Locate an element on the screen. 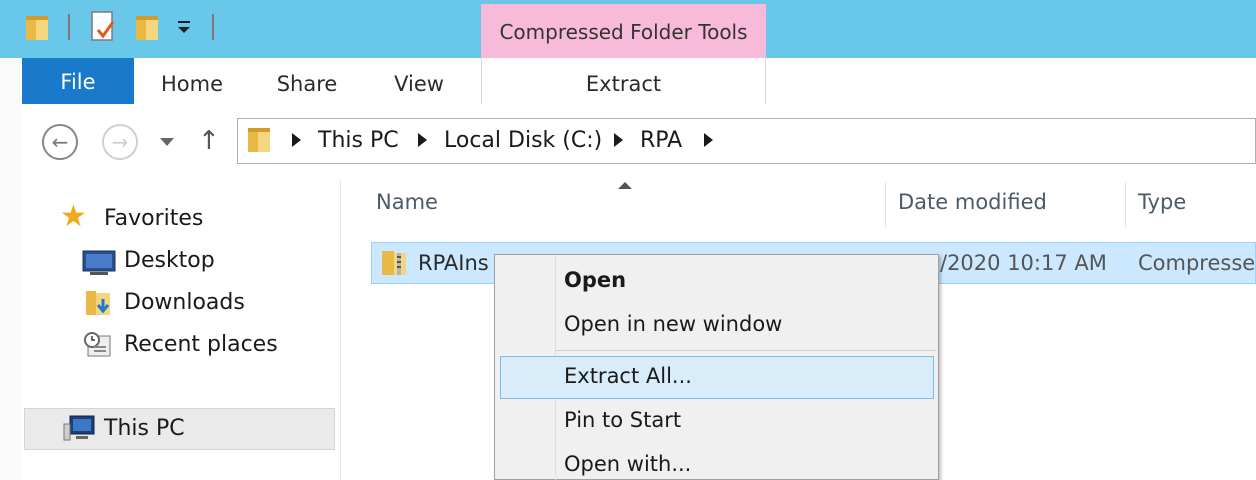 This screenshot has width=1256, height=480. new-folder-icon is located at coordinates (147, 27).